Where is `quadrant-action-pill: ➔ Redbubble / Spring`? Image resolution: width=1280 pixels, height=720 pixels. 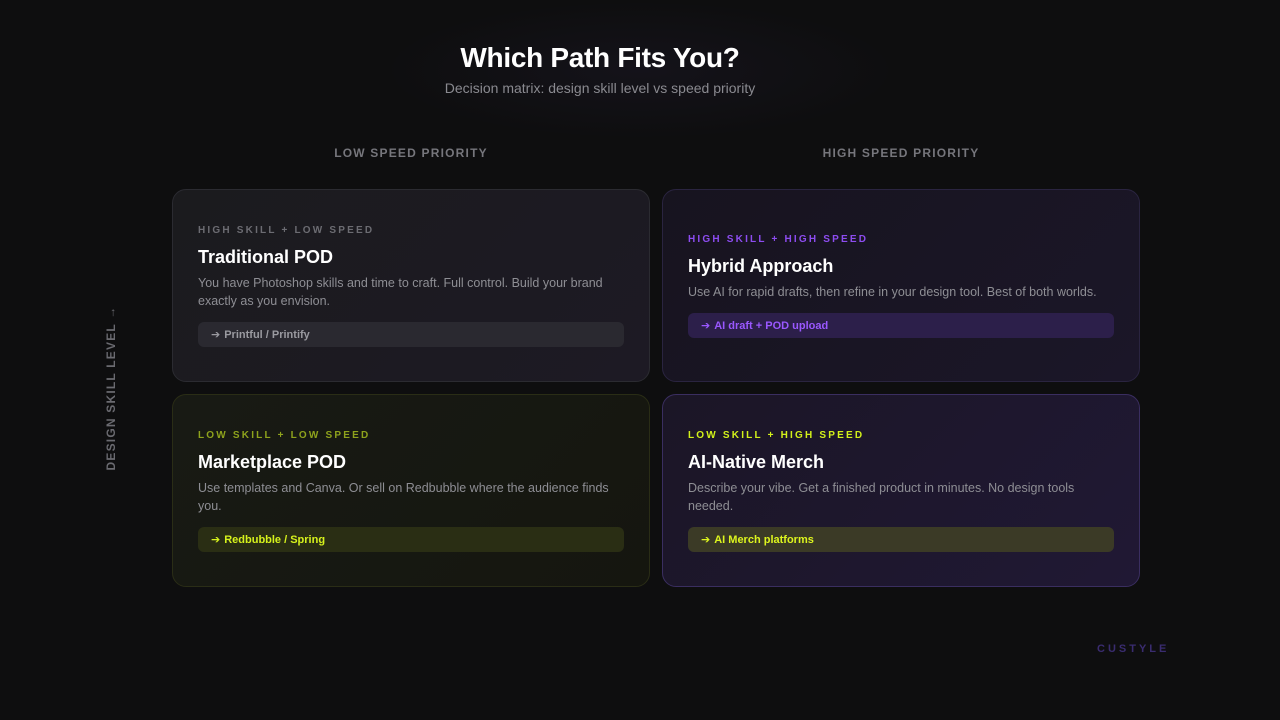 quadrant-action-pill: ➔ Redbubble / Spring is located at coordinates (411, 539).